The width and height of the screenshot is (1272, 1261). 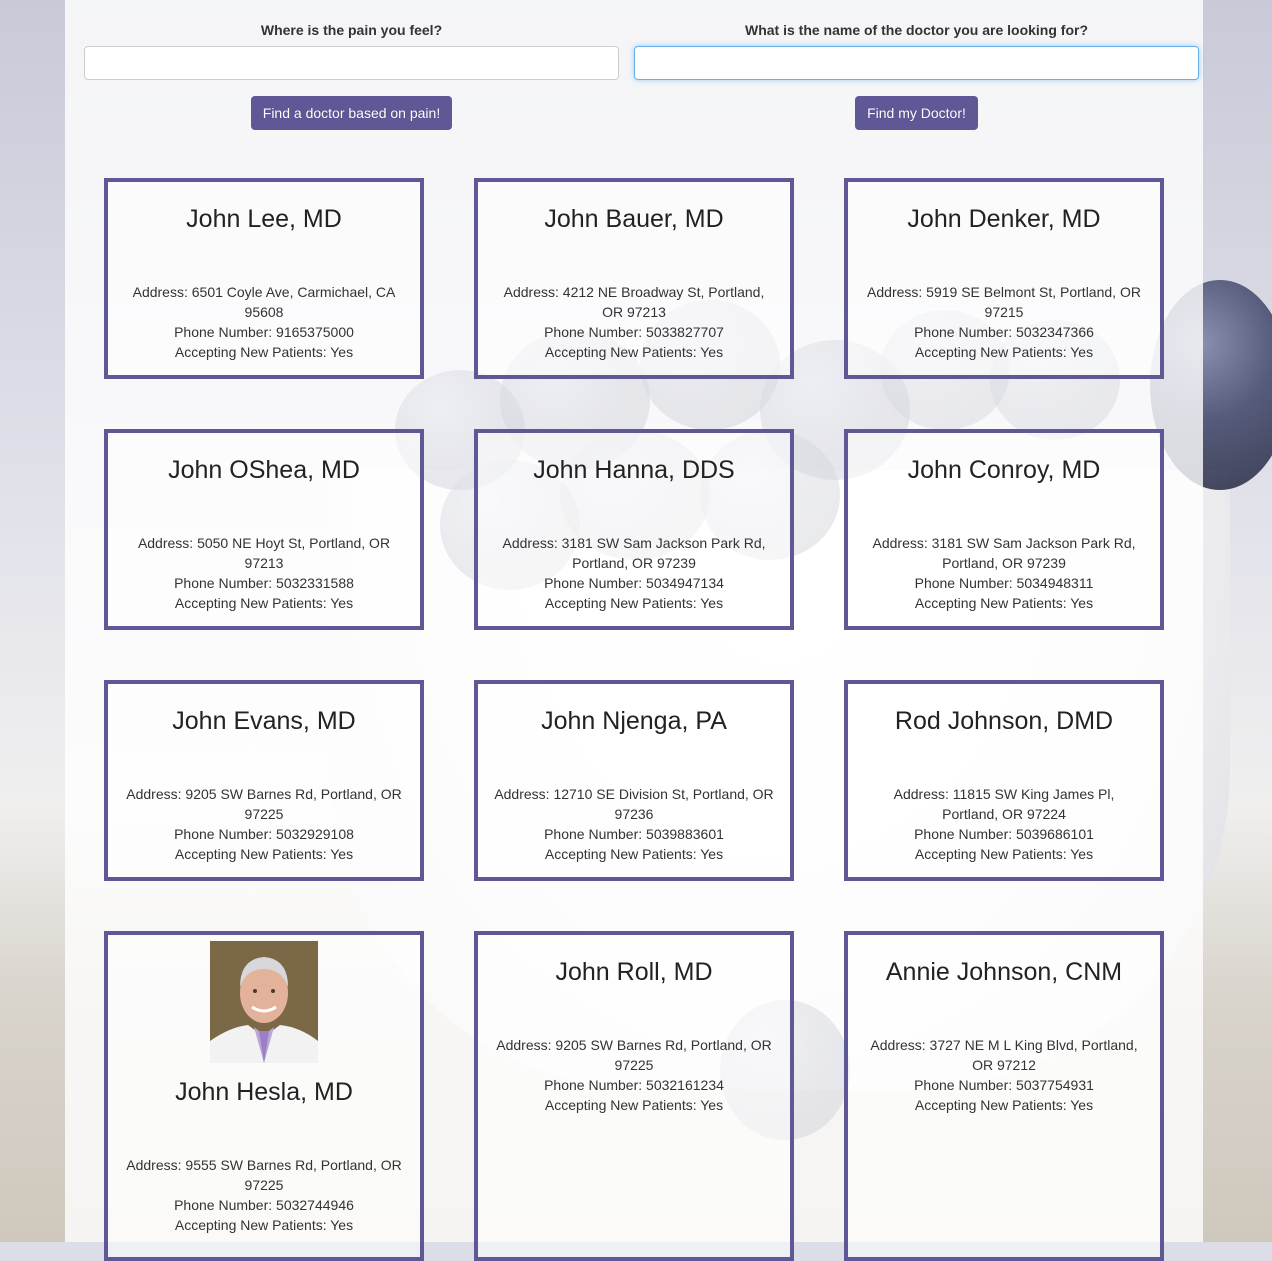 I want to click on find-my-doctor-button: Find my Doctor!, so click(x=916, y=113).